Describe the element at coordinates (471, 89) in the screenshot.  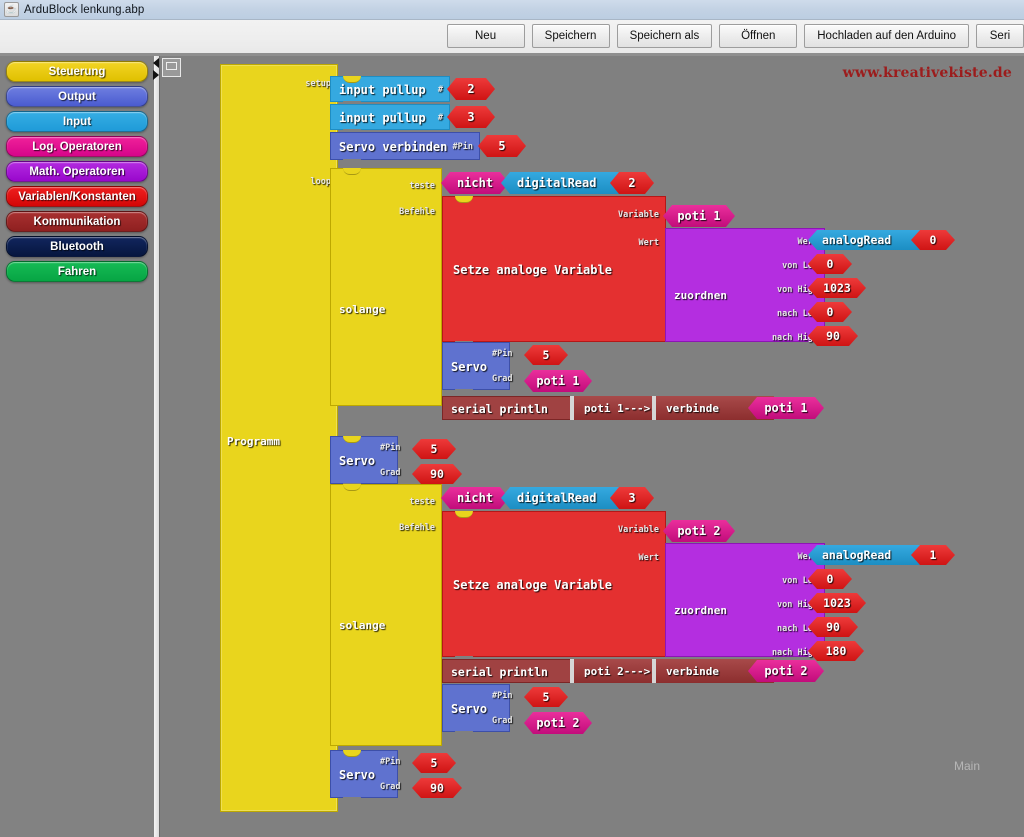
I see `input-pullup-value-1: 2` at that location.